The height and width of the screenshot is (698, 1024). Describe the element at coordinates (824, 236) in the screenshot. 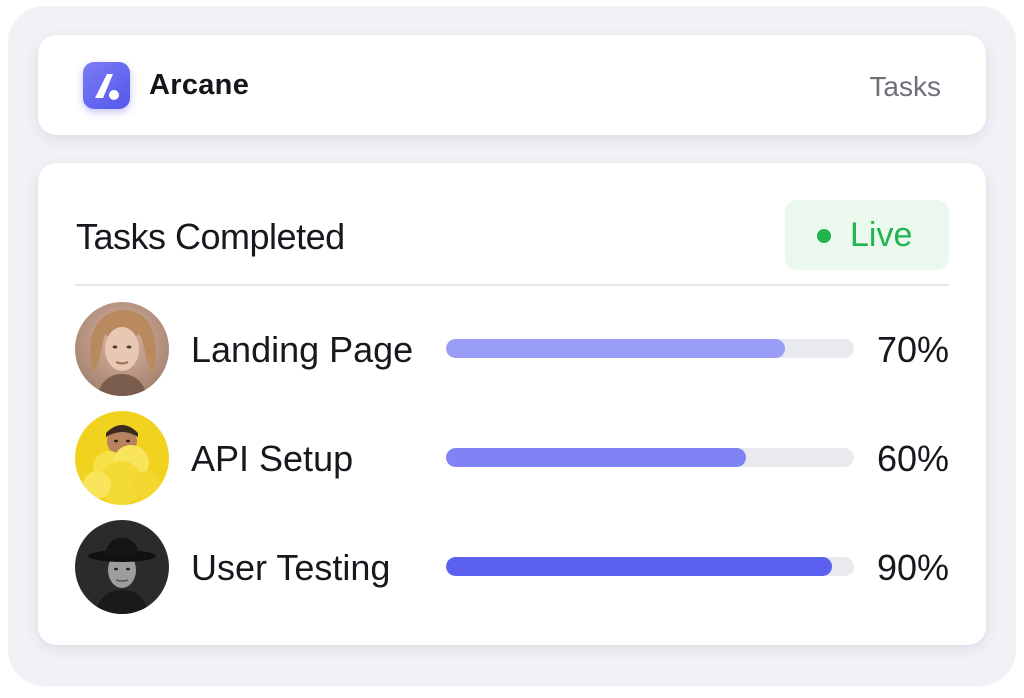

I see `live-dot-icon` at that location.